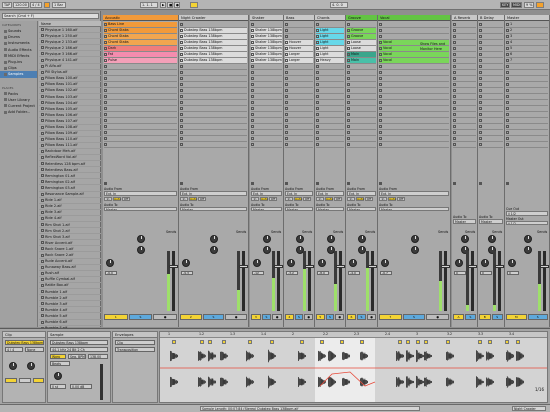 The image size is (550, 412). I want to click on groove-select: None, so click(34, 349).